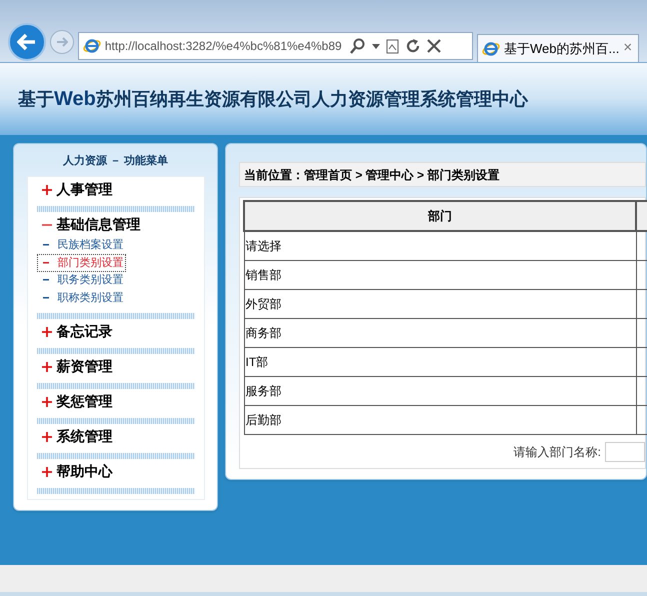 The image size is (647, 596). Describe the element at coordinates (81, 297) in the screenshot. I see `submenu-link: 职称类别设置` at that location.